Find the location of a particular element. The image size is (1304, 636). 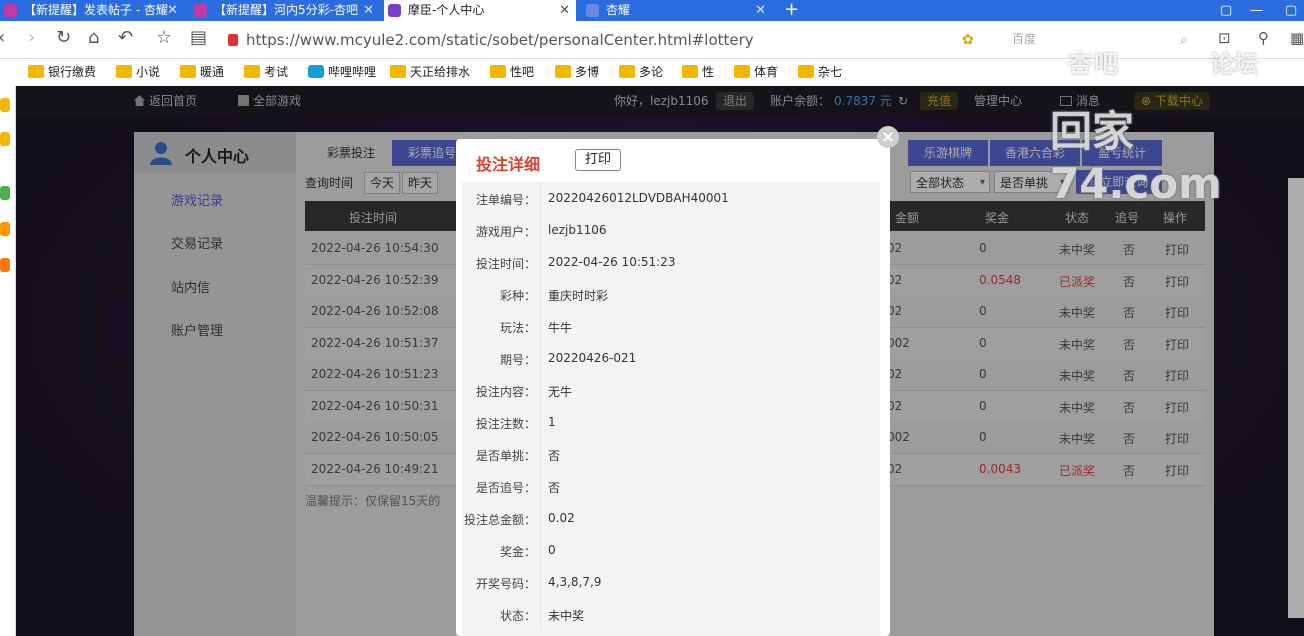

detail-label: 期号： is located at coordinates (517, 360).